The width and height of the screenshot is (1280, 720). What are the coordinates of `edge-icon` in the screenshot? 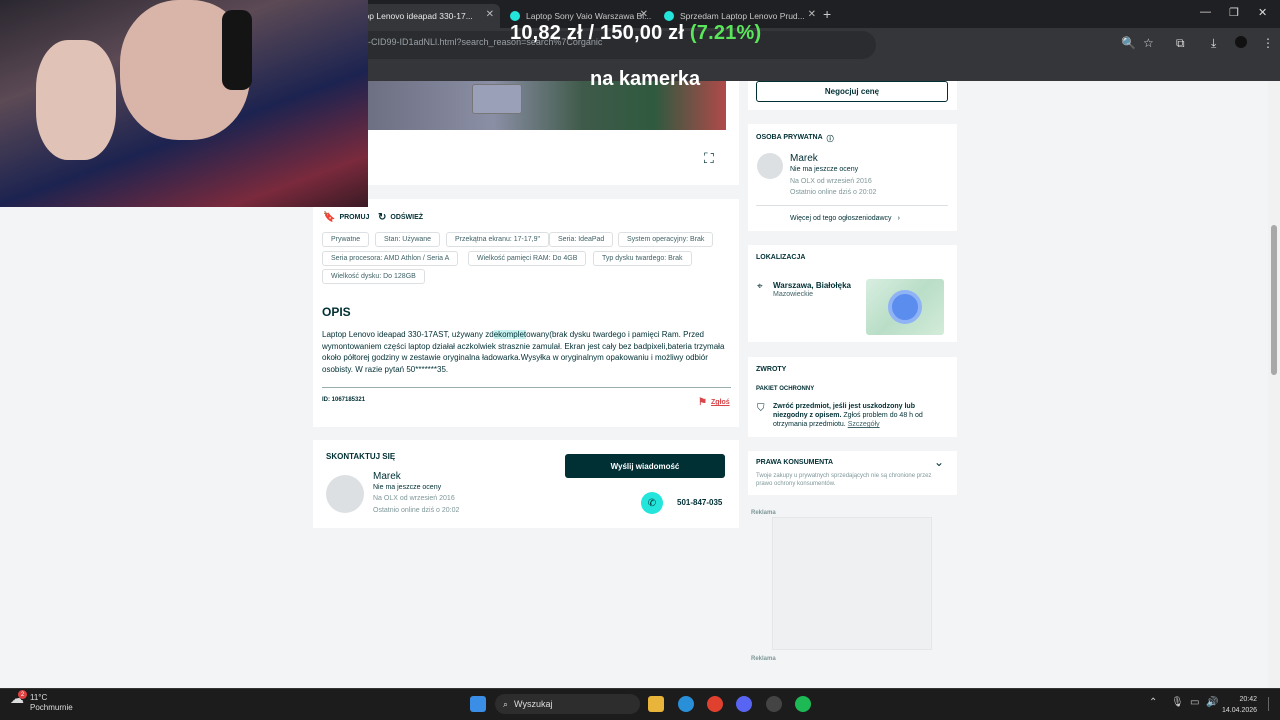 It's located at (686, 704).